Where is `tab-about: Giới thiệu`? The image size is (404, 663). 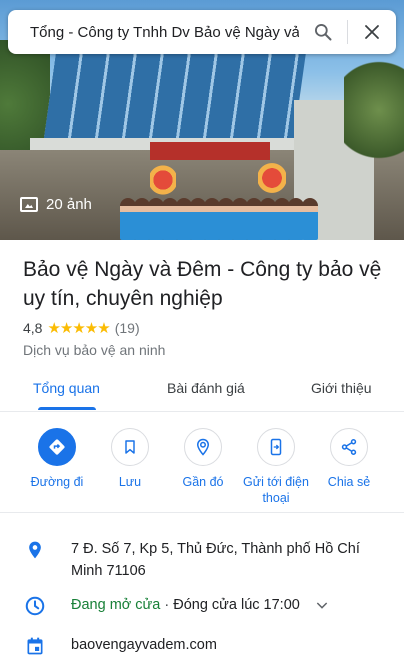
tab-about: Giới thiệu is located at coordinates (341, 388).